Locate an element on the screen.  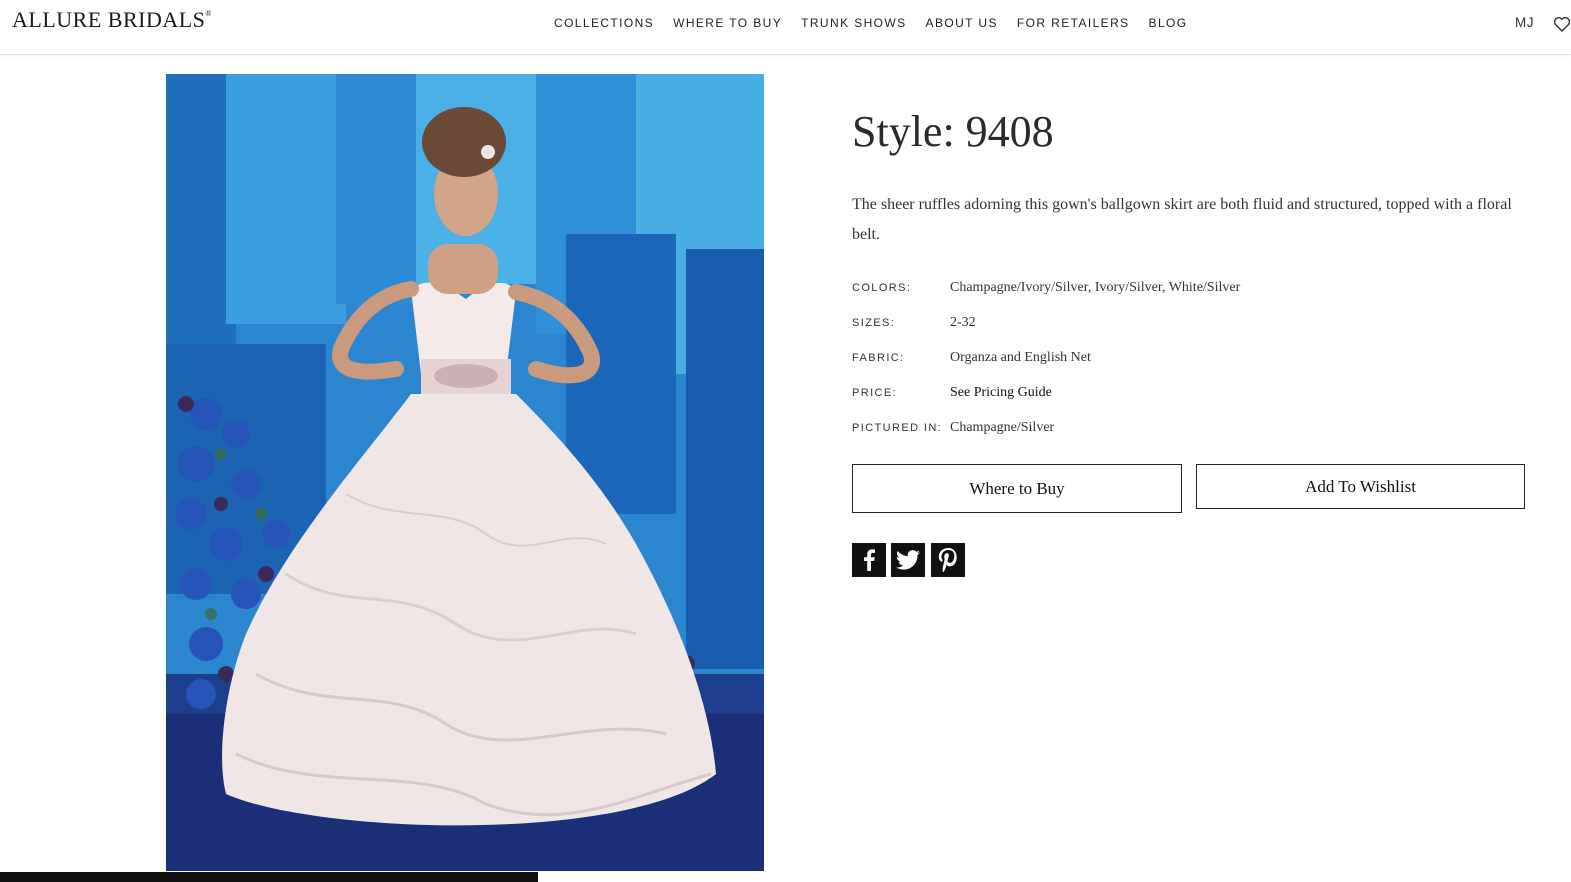
pinterest-icon is located at coordinates (947, 560).